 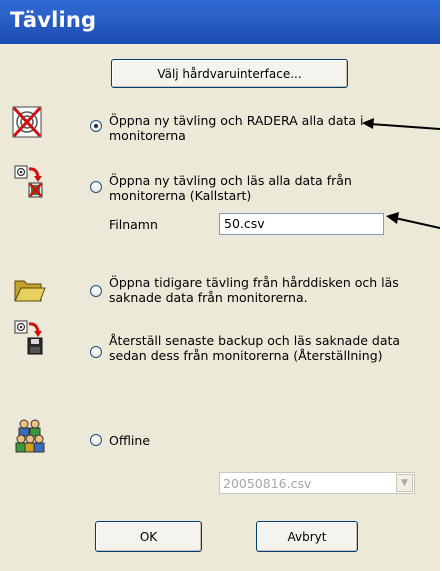 I want to click on option-offline-label: Offline, so click(x=130, y=440).